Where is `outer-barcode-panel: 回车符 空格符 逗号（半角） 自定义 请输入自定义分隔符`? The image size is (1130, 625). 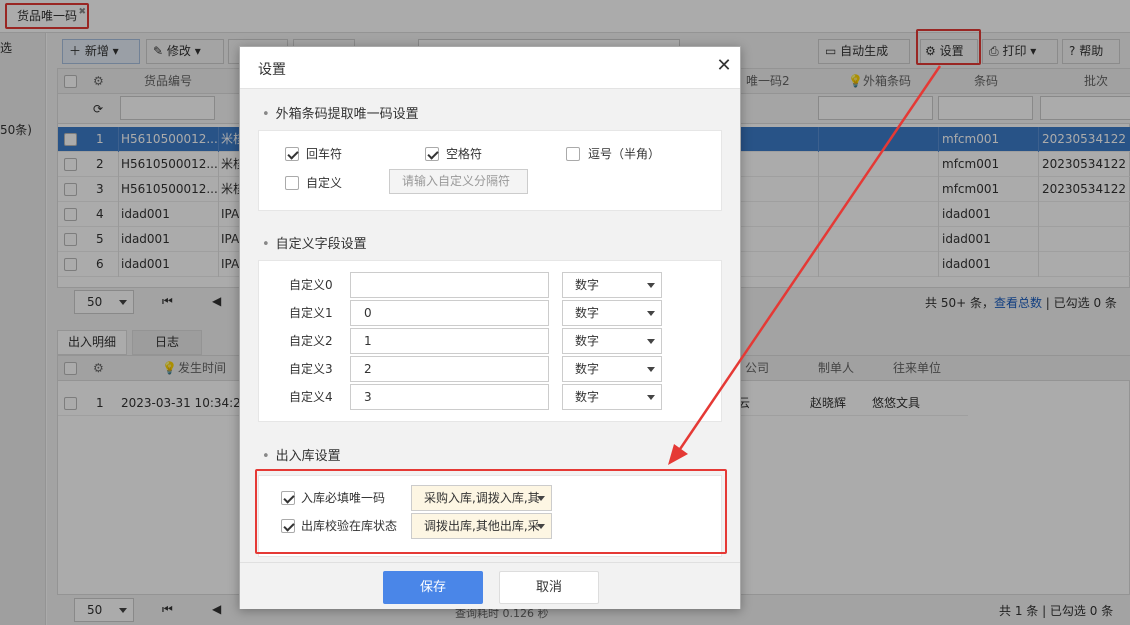 outer-barcode-panel: 回车符 空格符 逗号（半角） 自定义 请输入自定义分隔符 is located at coordinates (490, 170).